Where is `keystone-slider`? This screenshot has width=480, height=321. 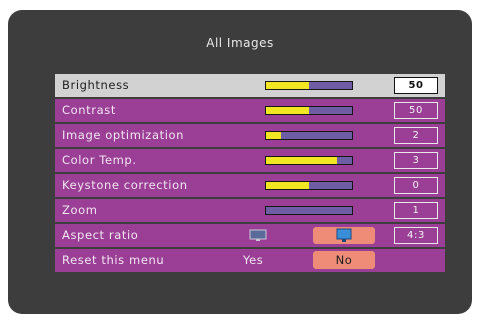 keystone-slider is located at coordinates (309, 185).